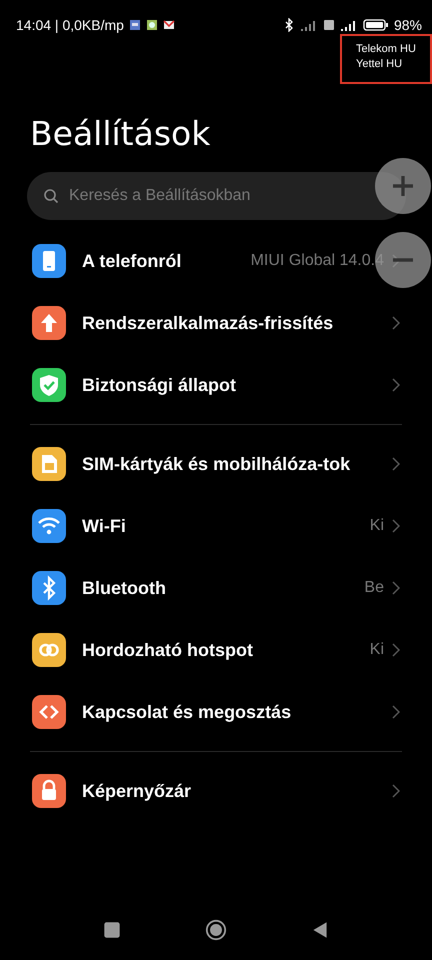  What do you see at coordinates (403, 186) in the screenshot?
I see `plus-icon` at bounding box center [403, 186].